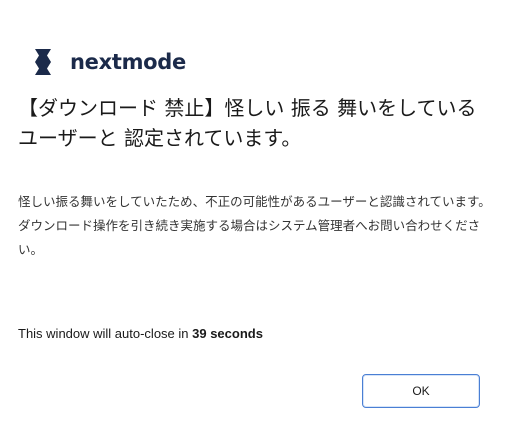 Image resolution: width=514 pixels, height=424 pixels. I want to click on countdown-prefix: This window will auto-close in, so click(105, 333).